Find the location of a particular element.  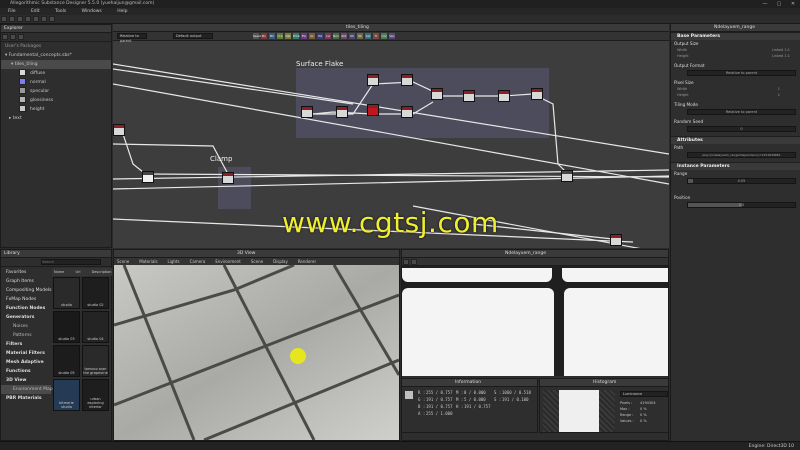

2d-viewport is located at coordinates (535, 321).